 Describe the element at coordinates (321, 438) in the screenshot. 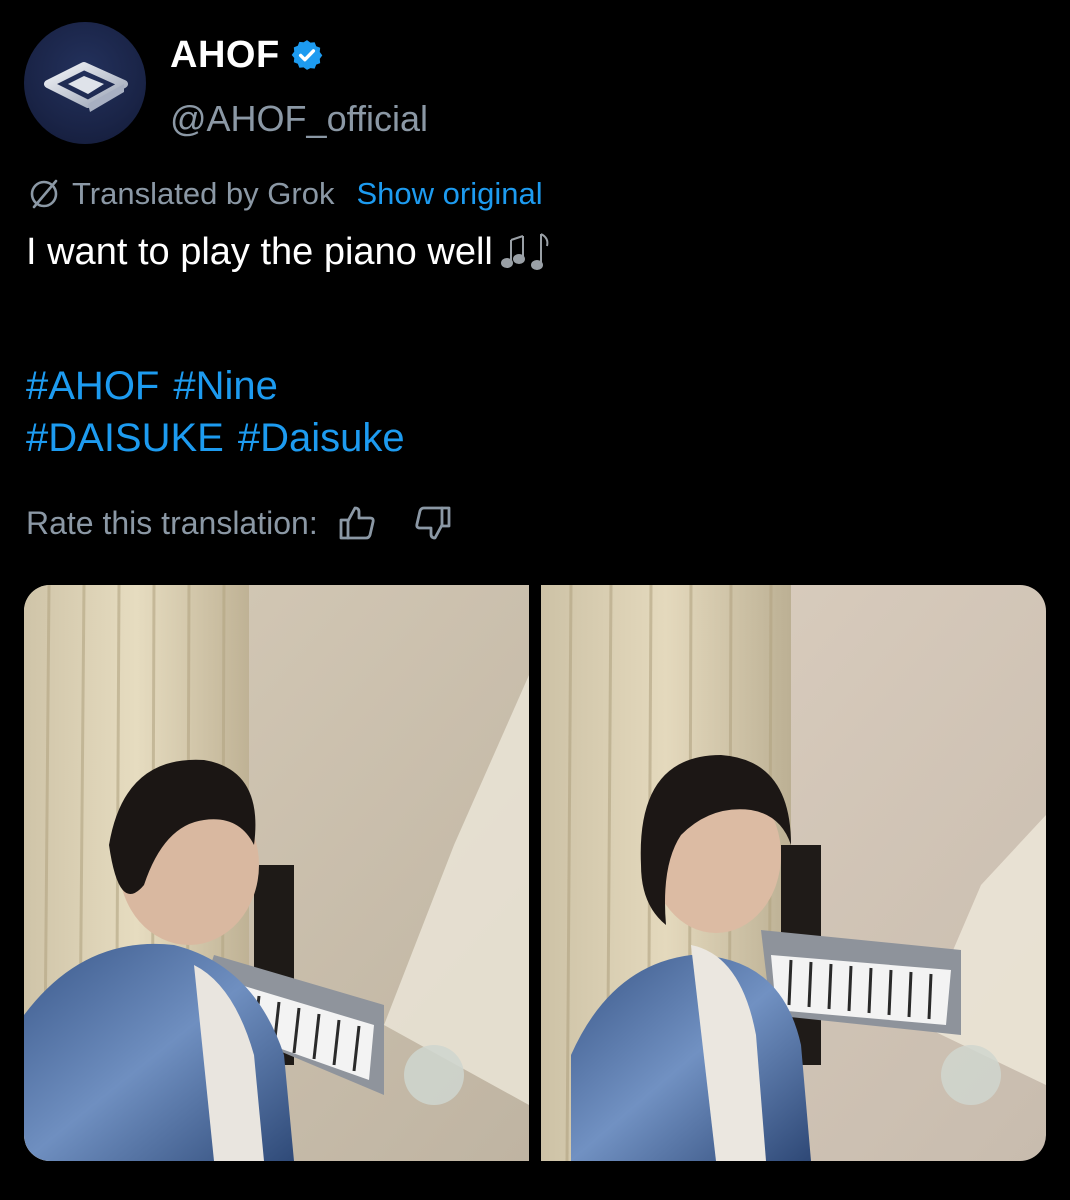

I see `hashtag-link: #Daisuke` at that location.